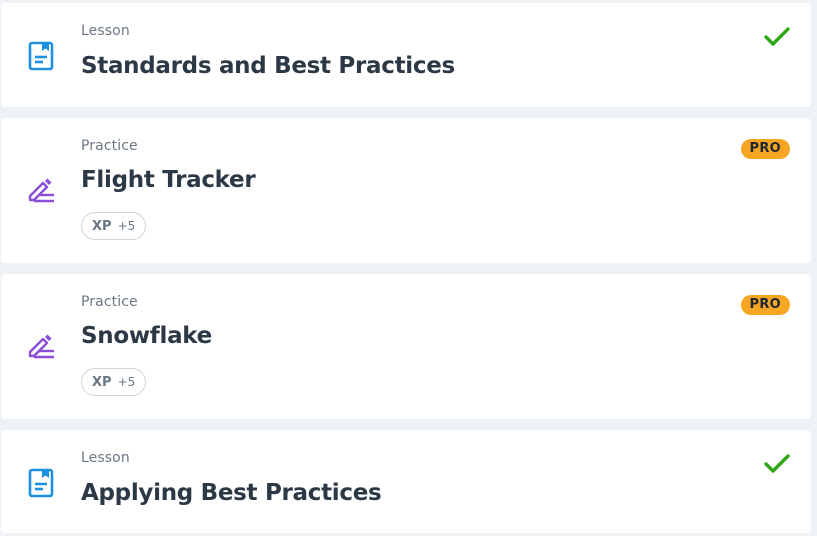 The width and height of the screenshot is (817, 536). What do you see at coordinates (231, 493) in the screenshot?
I see `item-title: Applying Best Practices` at bounding box center [231, 493].